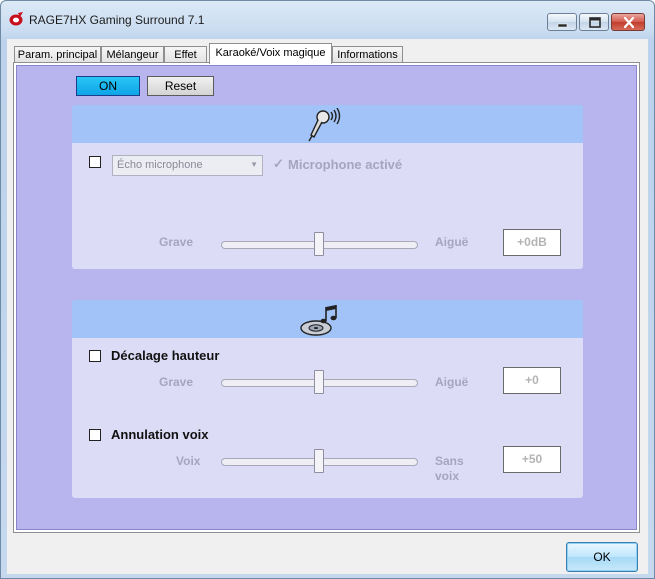 The image size is (655, 579). Describe the element at coordinates (327, 20) in the screenshot. I see `title-bar: RAGE7HX Gaming Surround 7.1` at that location.